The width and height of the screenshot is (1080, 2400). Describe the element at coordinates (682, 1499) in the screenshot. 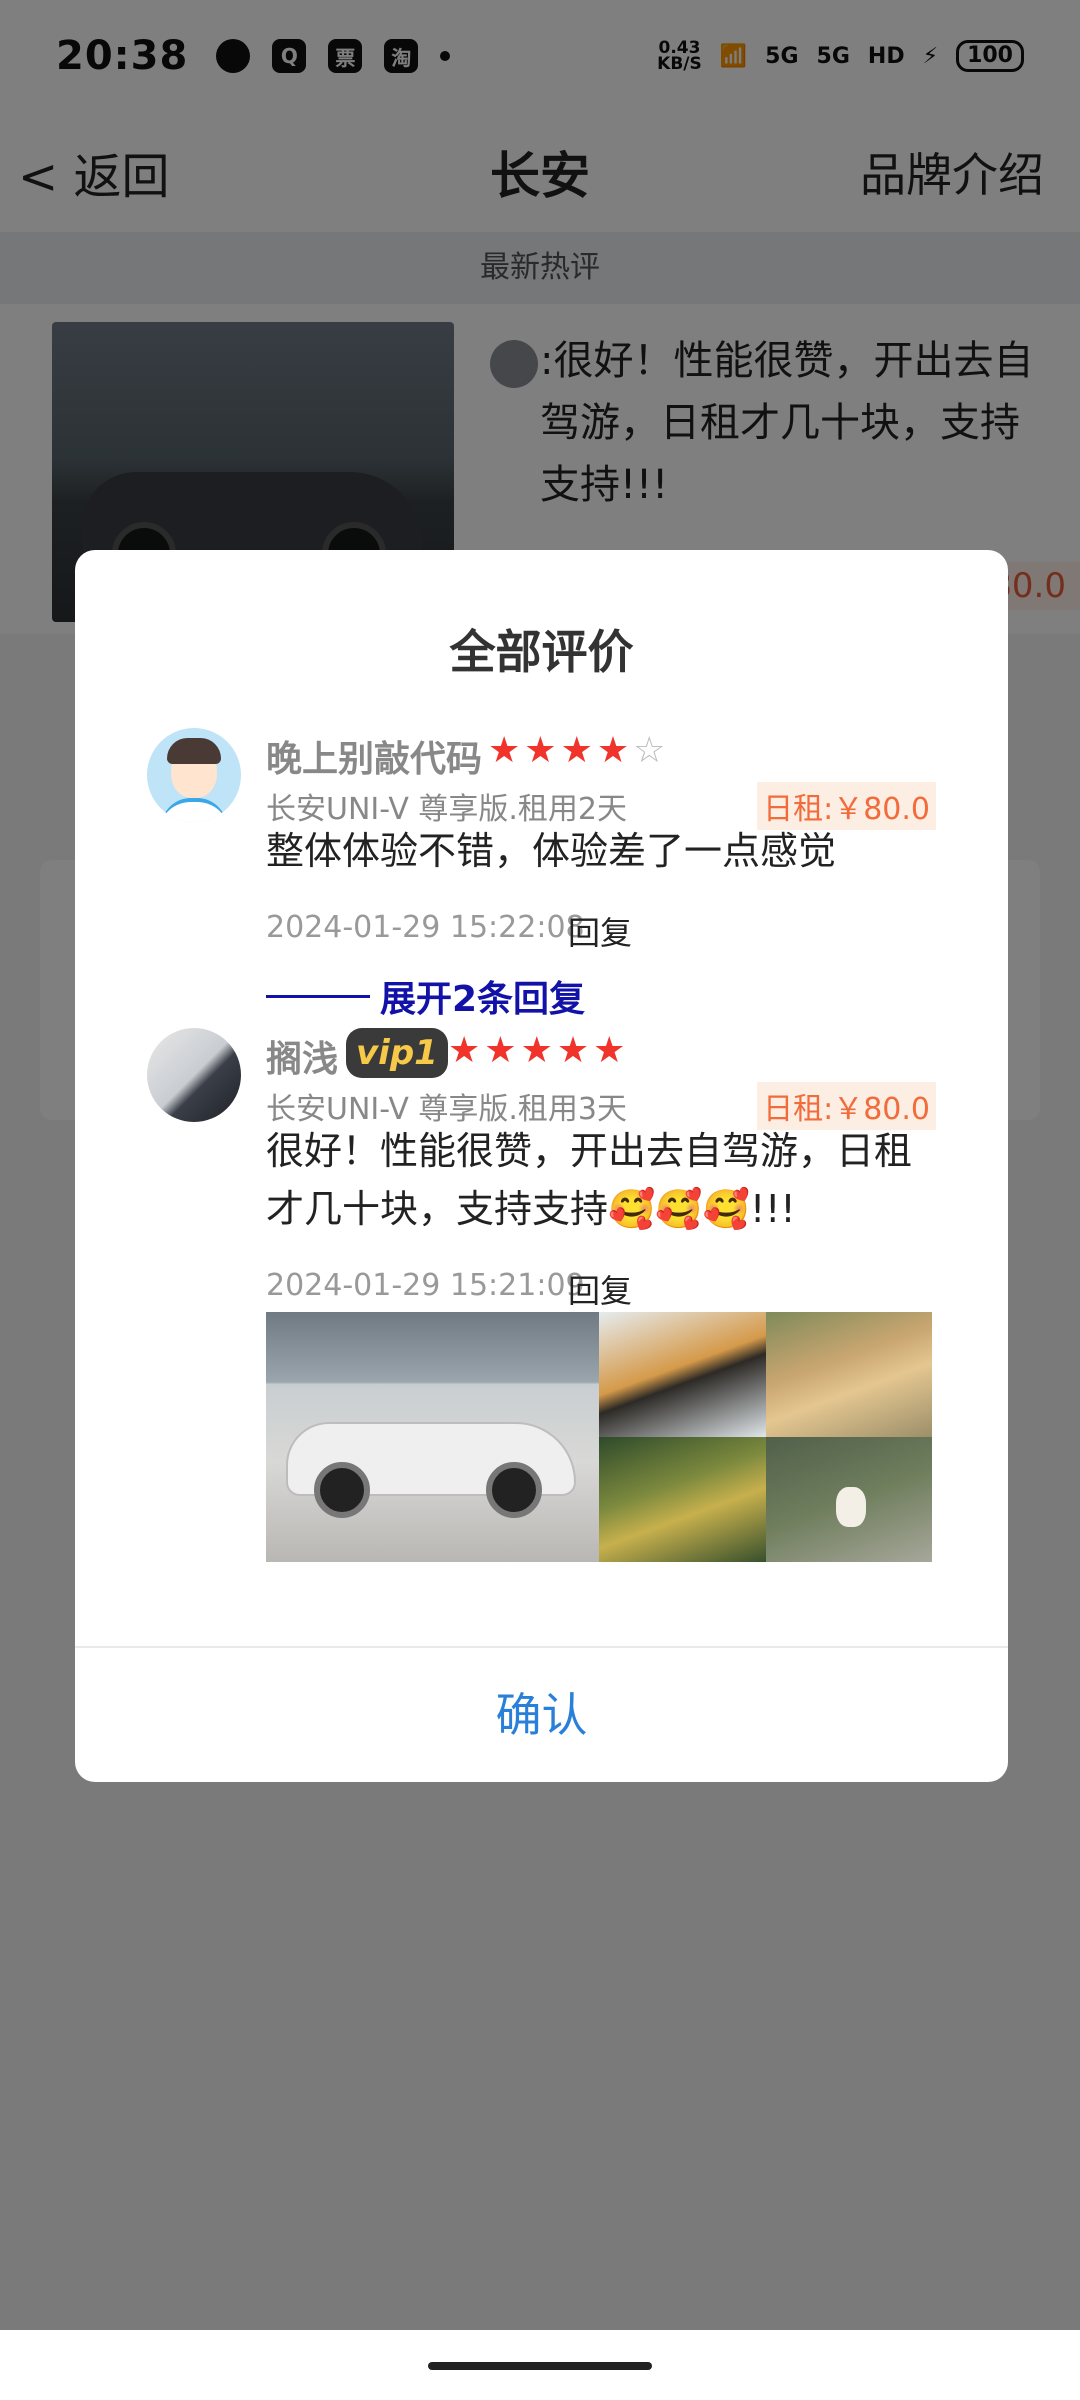

I see `review-photo-leopard` at that location.